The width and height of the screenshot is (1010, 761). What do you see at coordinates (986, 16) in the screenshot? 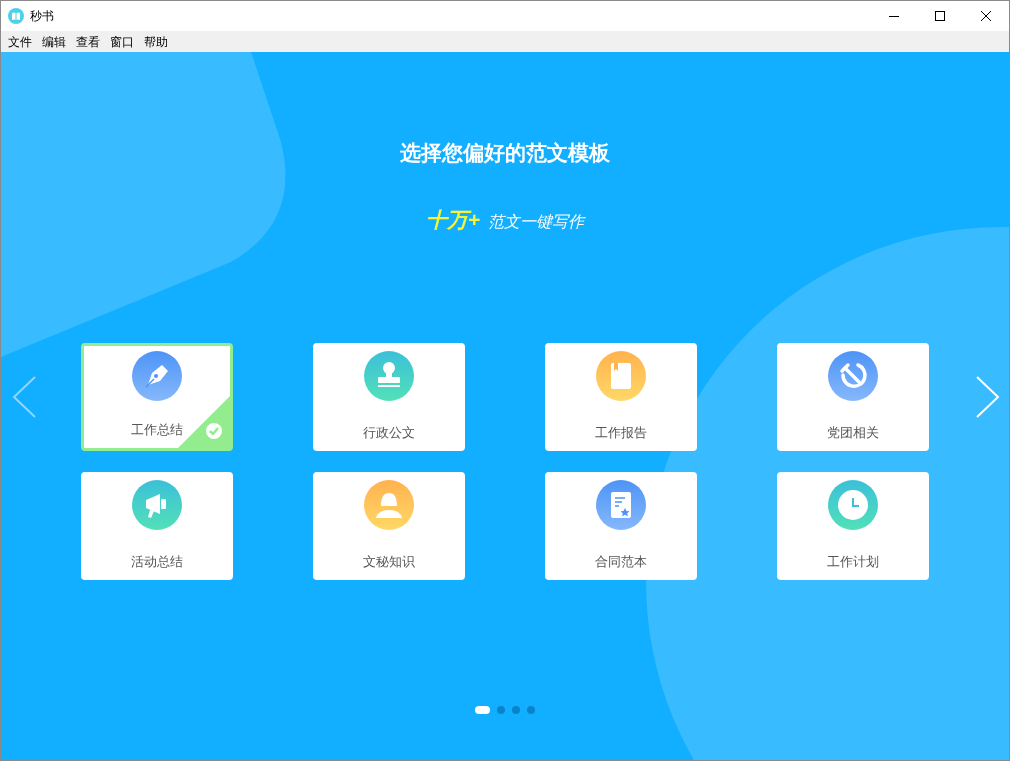
I see `close-icon` at bounding box center [986, 16].